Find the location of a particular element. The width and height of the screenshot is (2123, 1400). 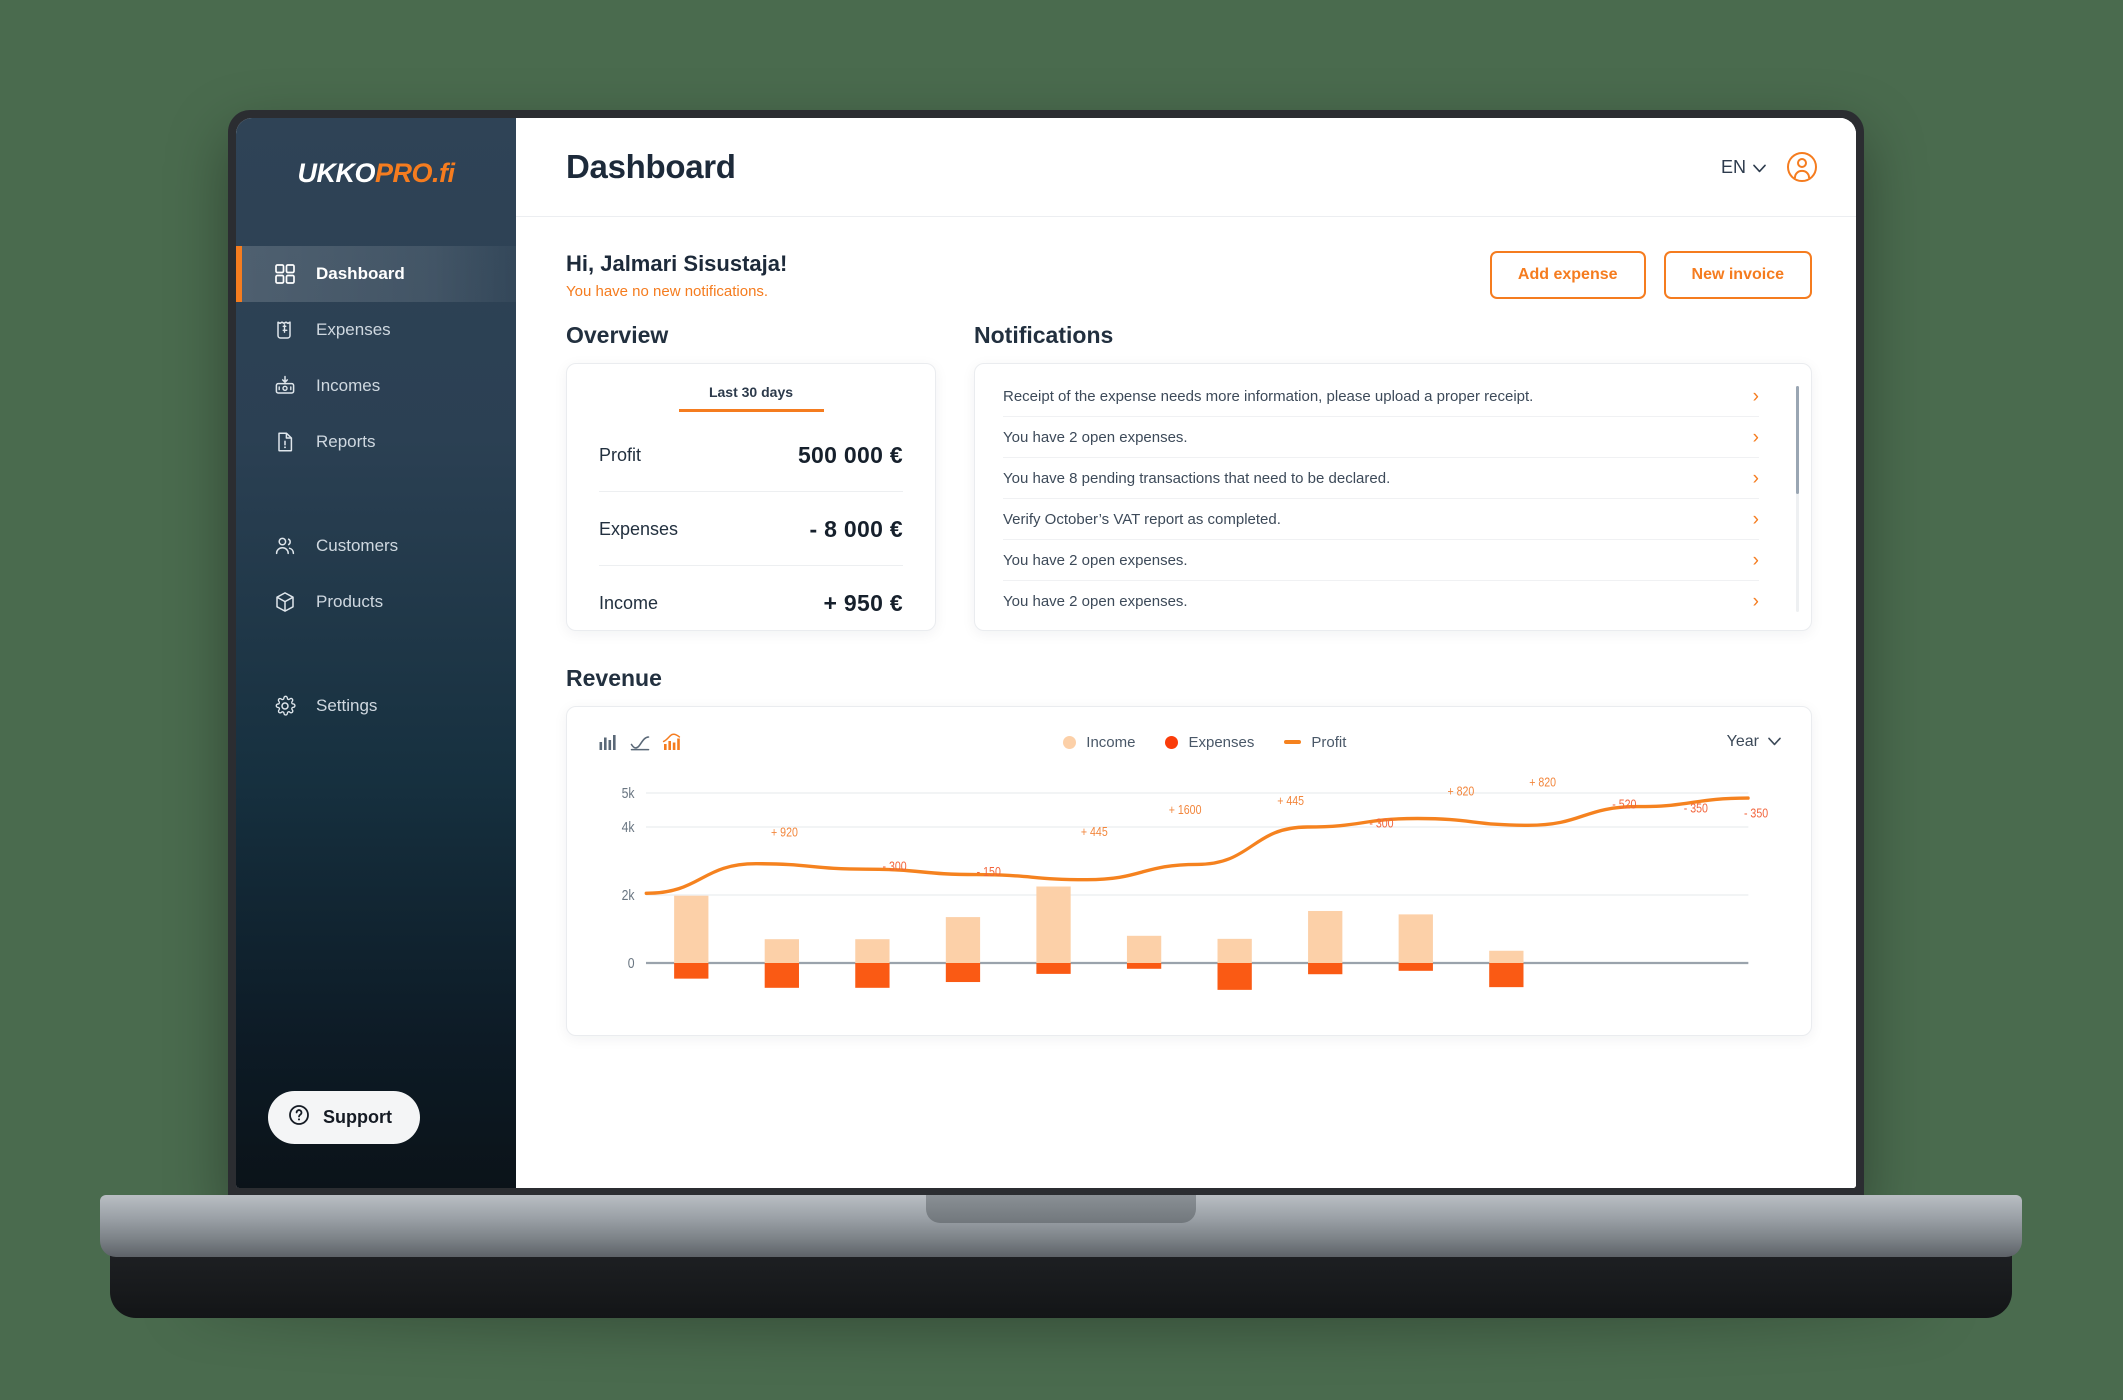

bar-chart-icon is located at coordinates (608, 742).